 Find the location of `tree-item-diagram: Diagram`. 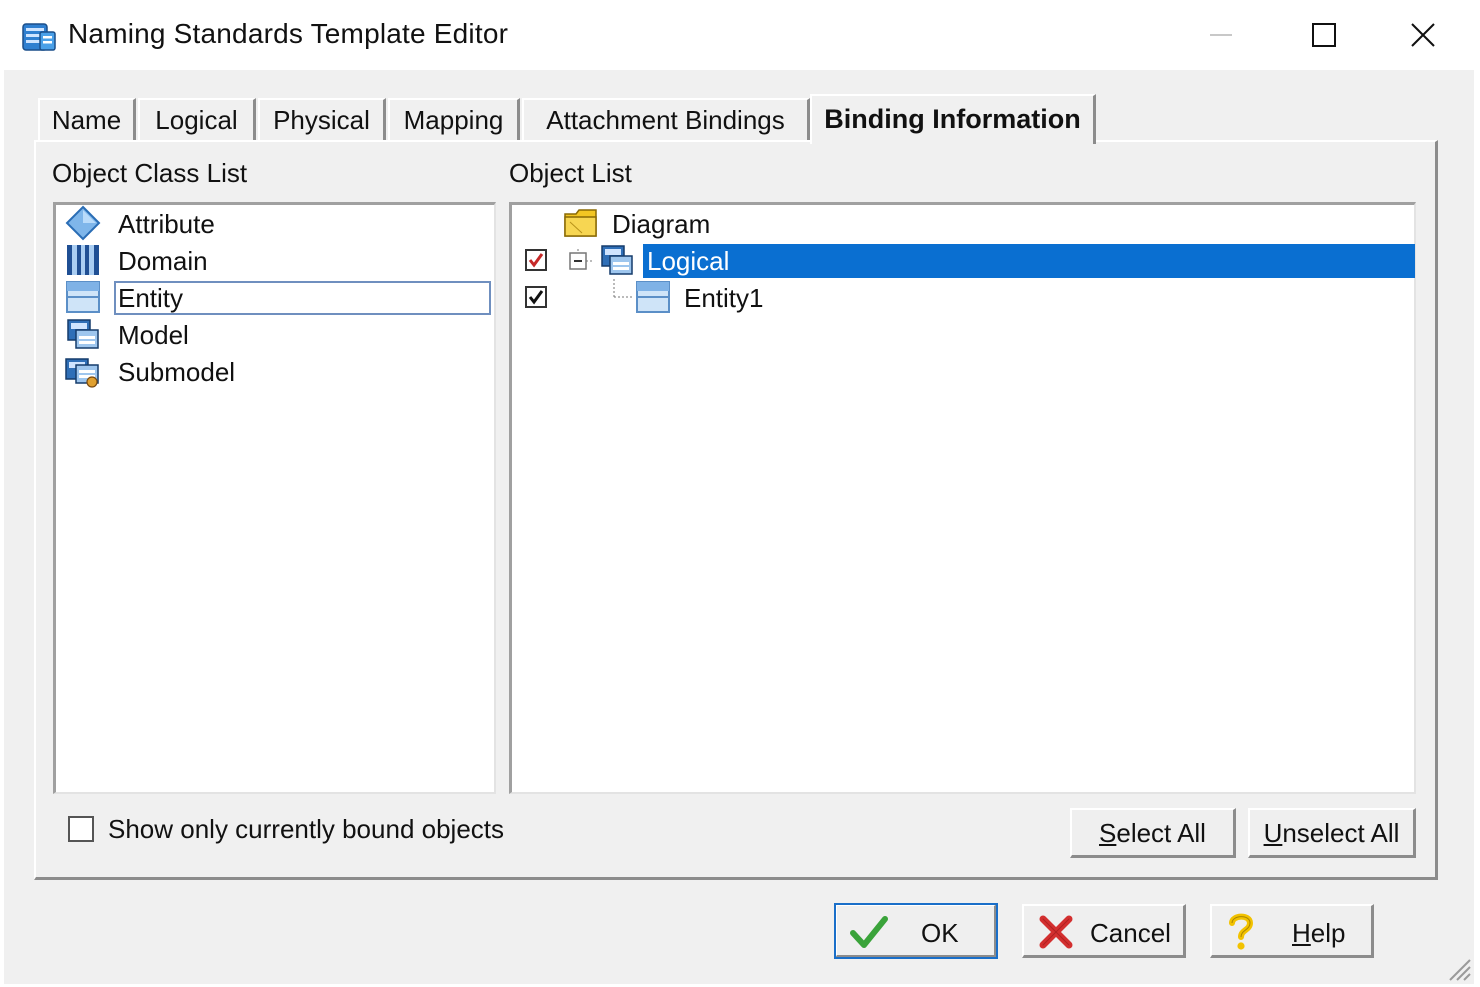

tree-item-diagram: Diagram is located at coordinates (963, 223).